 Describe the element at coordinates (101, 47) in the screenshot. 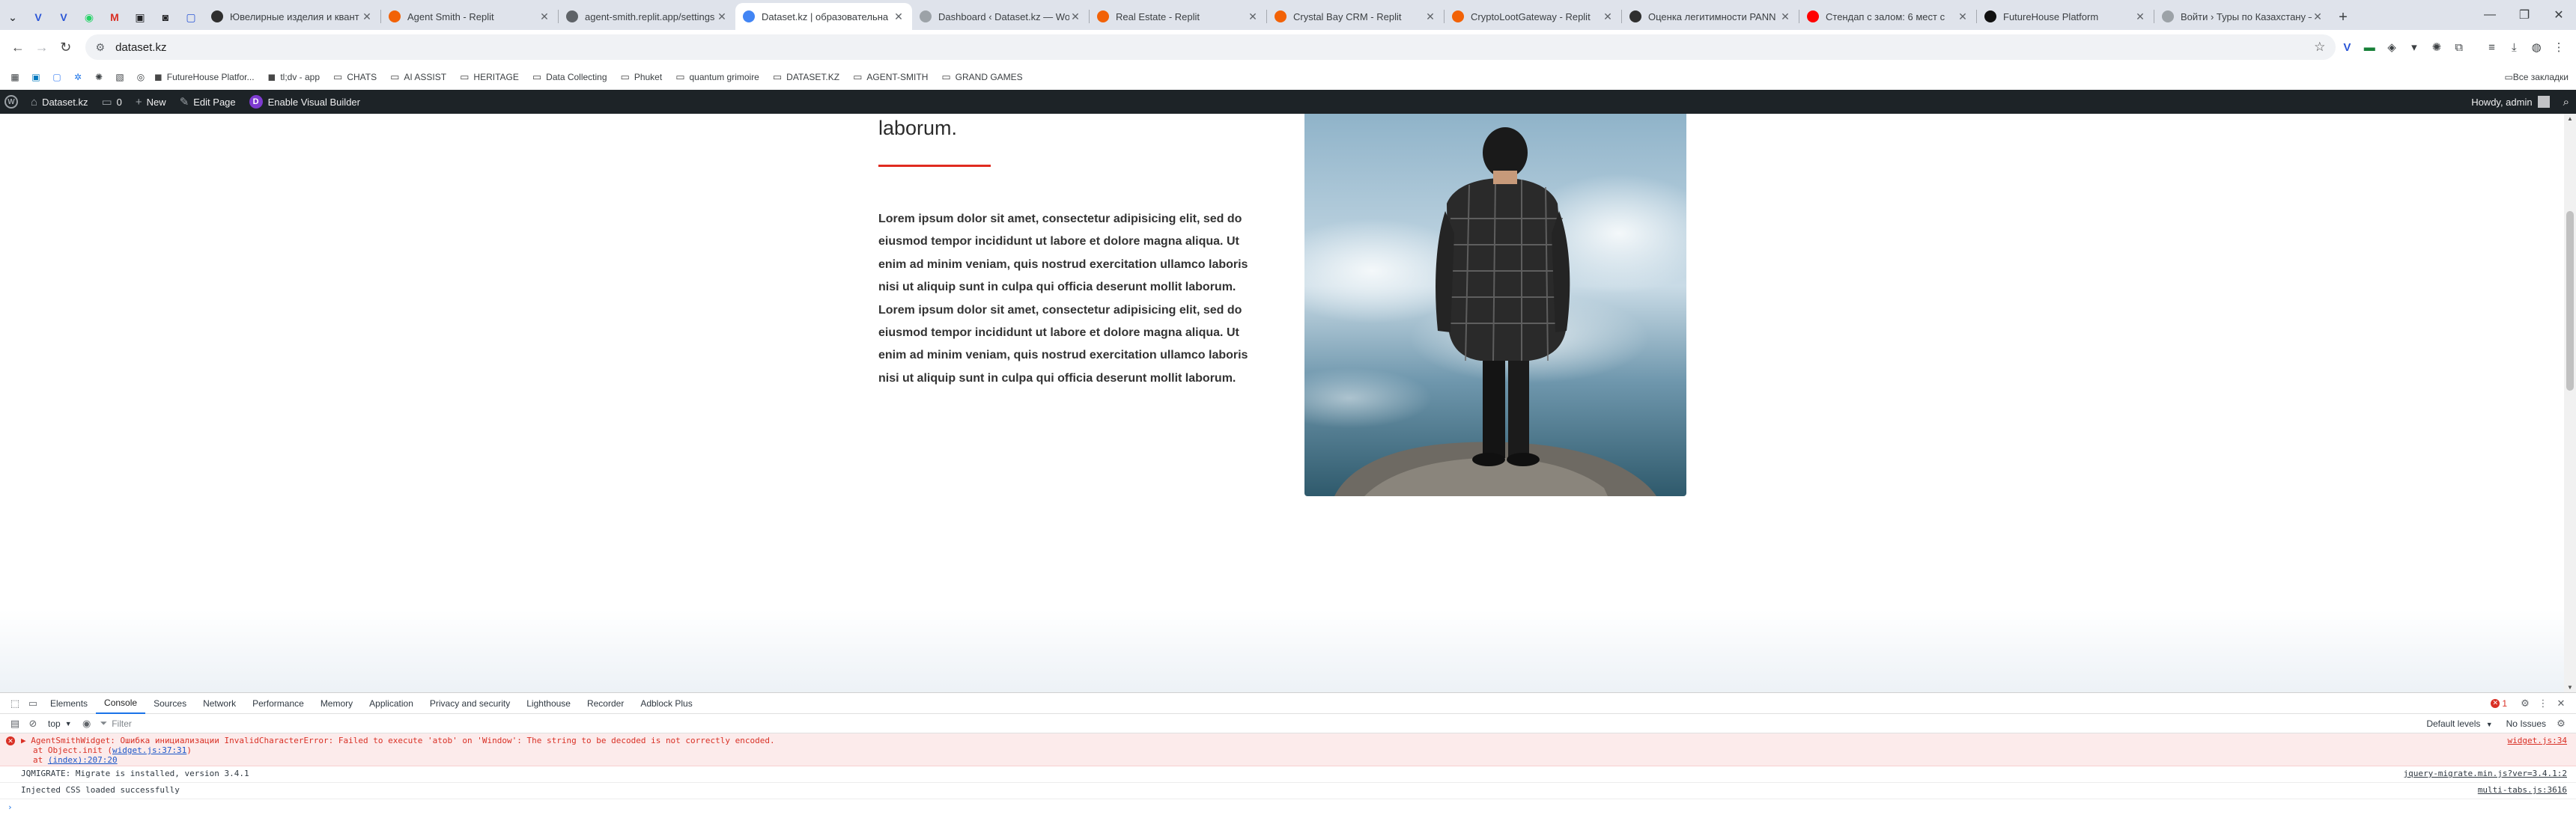

I see `site-info-icon: ⚙` at that location.